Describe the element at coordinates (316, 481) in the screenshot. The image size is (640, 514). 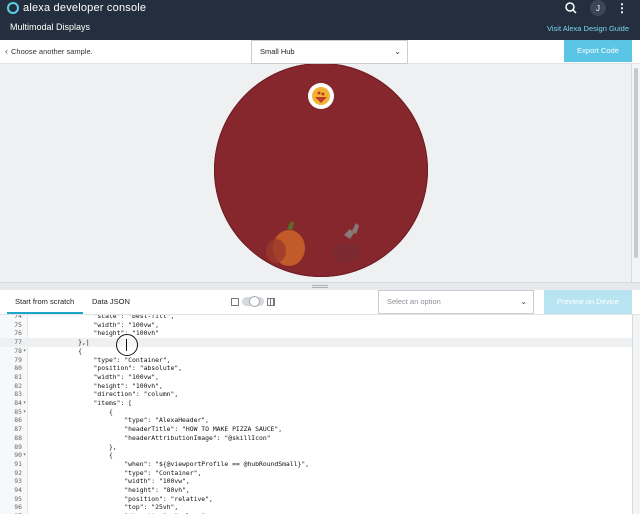
I see `code-line: 93 "width": "100vw",` at that location.